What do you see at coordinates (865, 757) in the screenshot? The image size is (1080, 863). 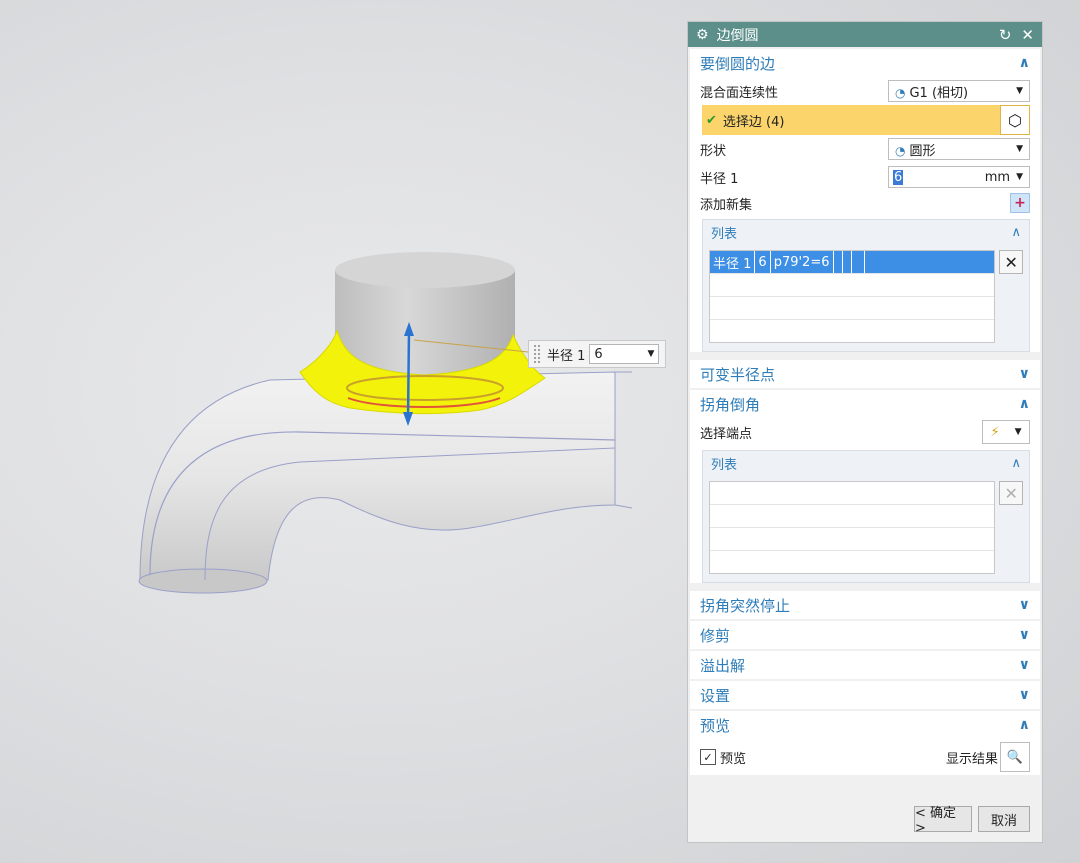 I see `preview-row: ✓ 预览 显示结果 🔍` at bounding box center [865, 757].